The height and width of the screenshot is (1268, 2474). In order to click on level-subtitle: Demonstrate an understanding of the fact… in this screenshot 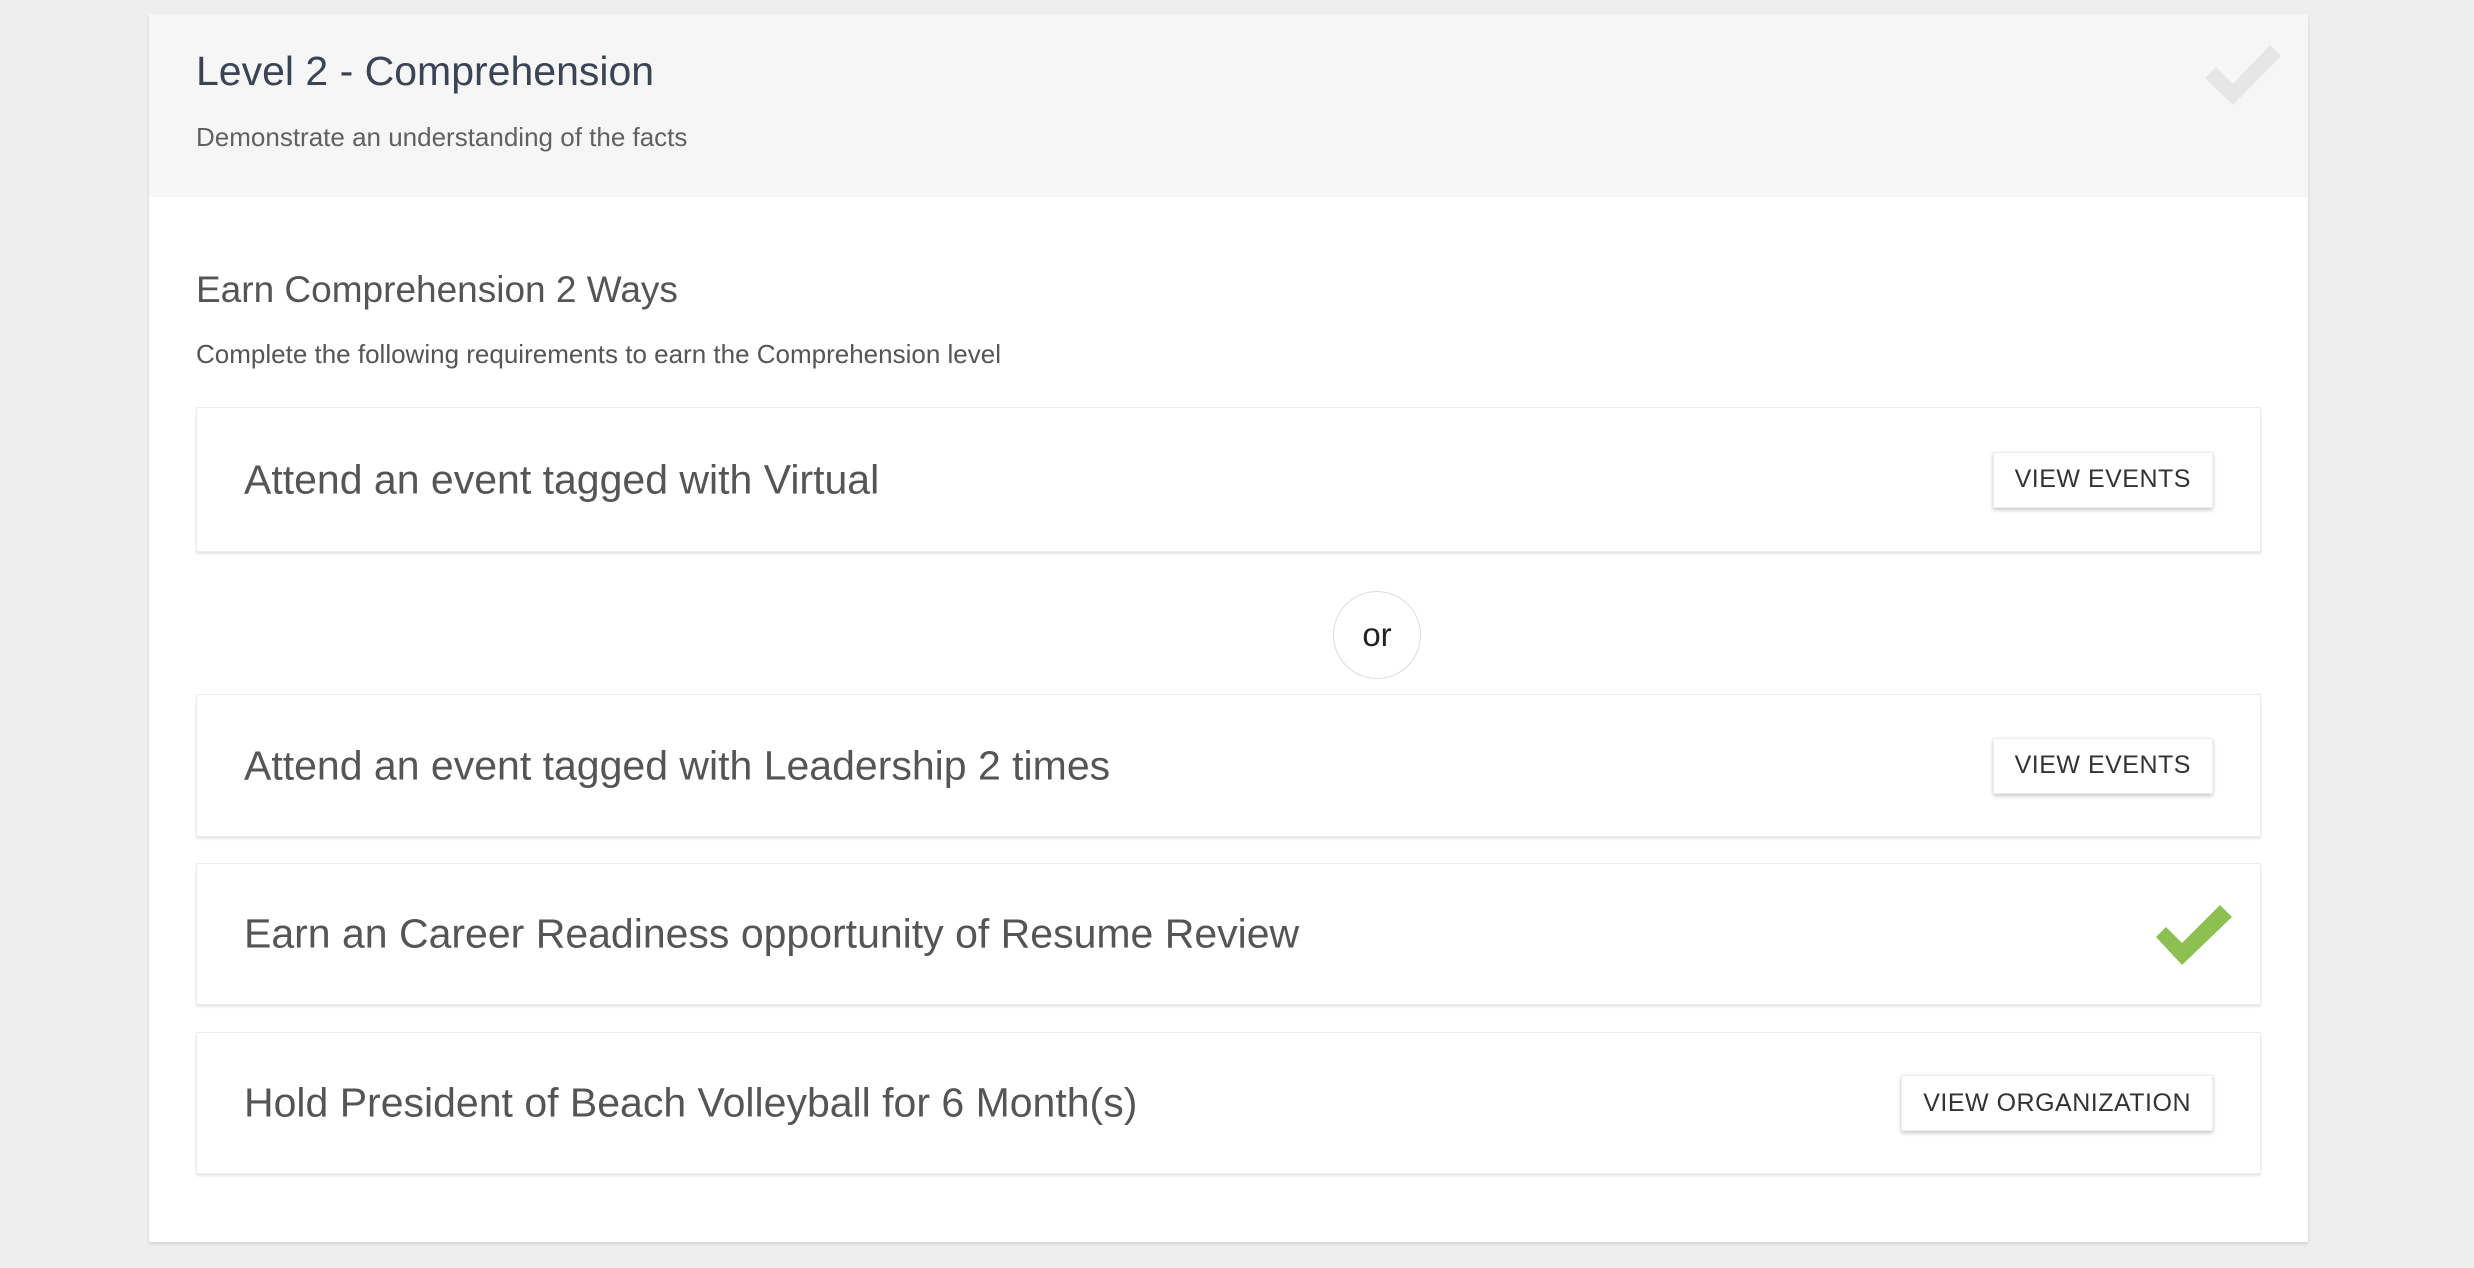, I will do `click(442, 137)`.